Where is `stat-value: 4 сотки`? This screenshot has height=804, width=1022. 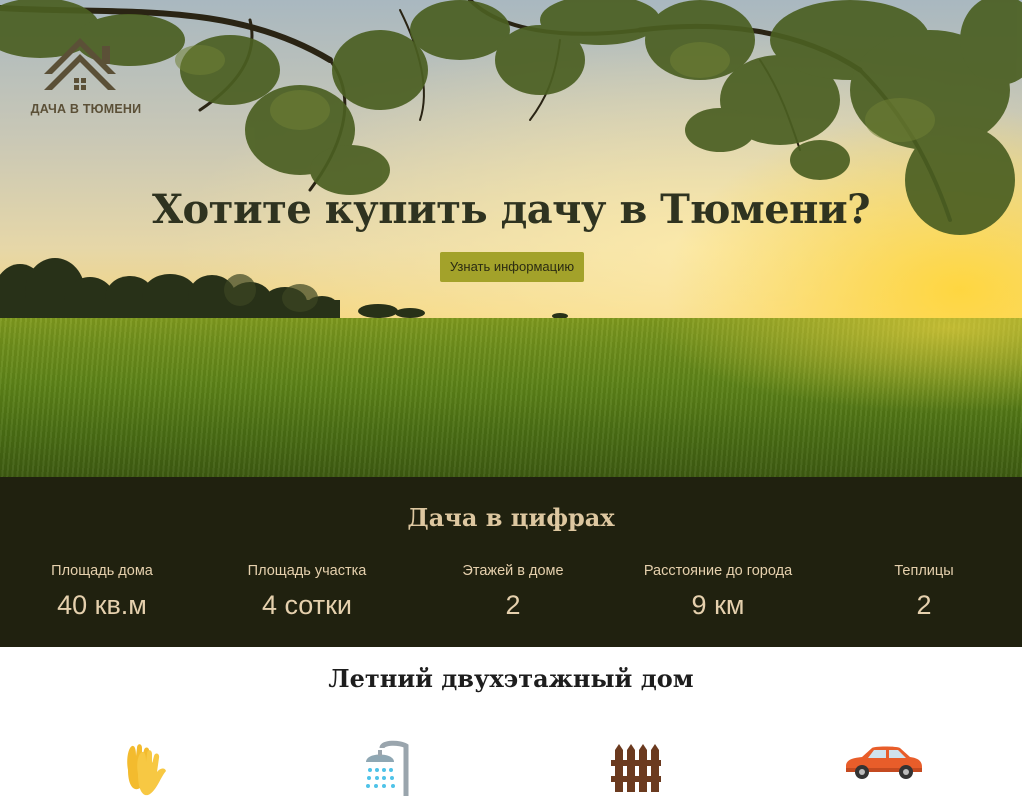 stat-value: 4 сотки is located at coordinates (306, 605).